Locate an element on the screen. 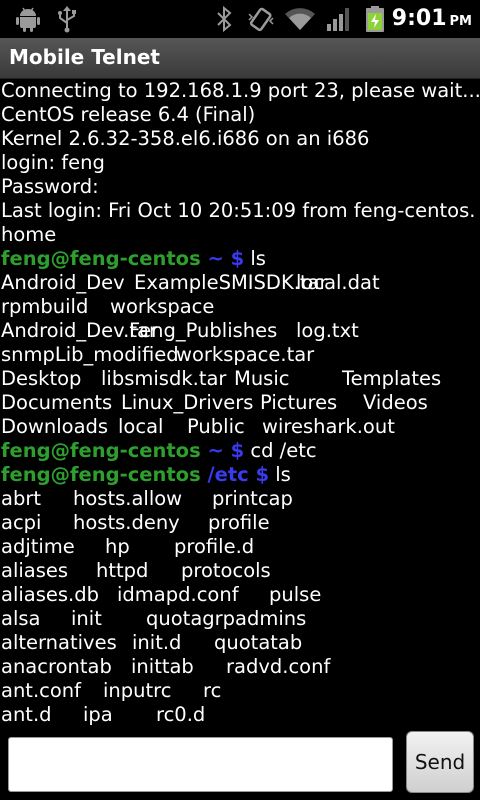 This screenshot has width=480, height=800. terminal-line: feng@feng-centos ~ $ ls is located at coordinates (133, 259).